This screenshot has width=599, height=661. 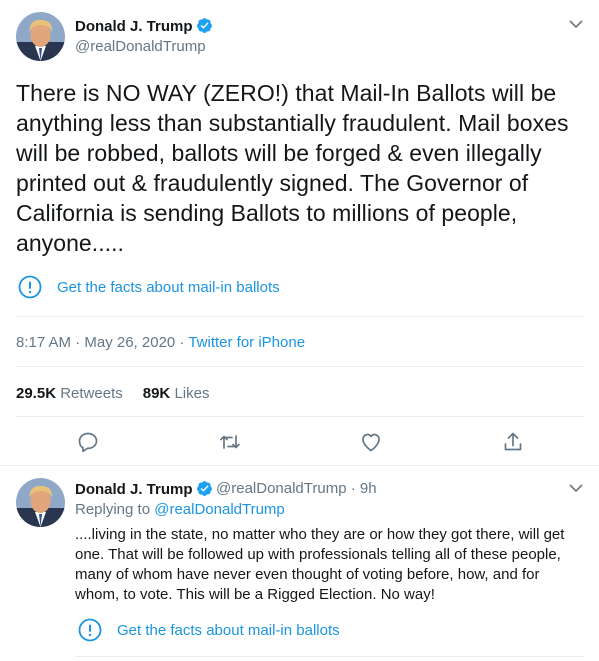 What do you see at coordinates (36, 393) in the screenshot?
I see `retweets-count: 29.5K` at bounding box center [36, 393].